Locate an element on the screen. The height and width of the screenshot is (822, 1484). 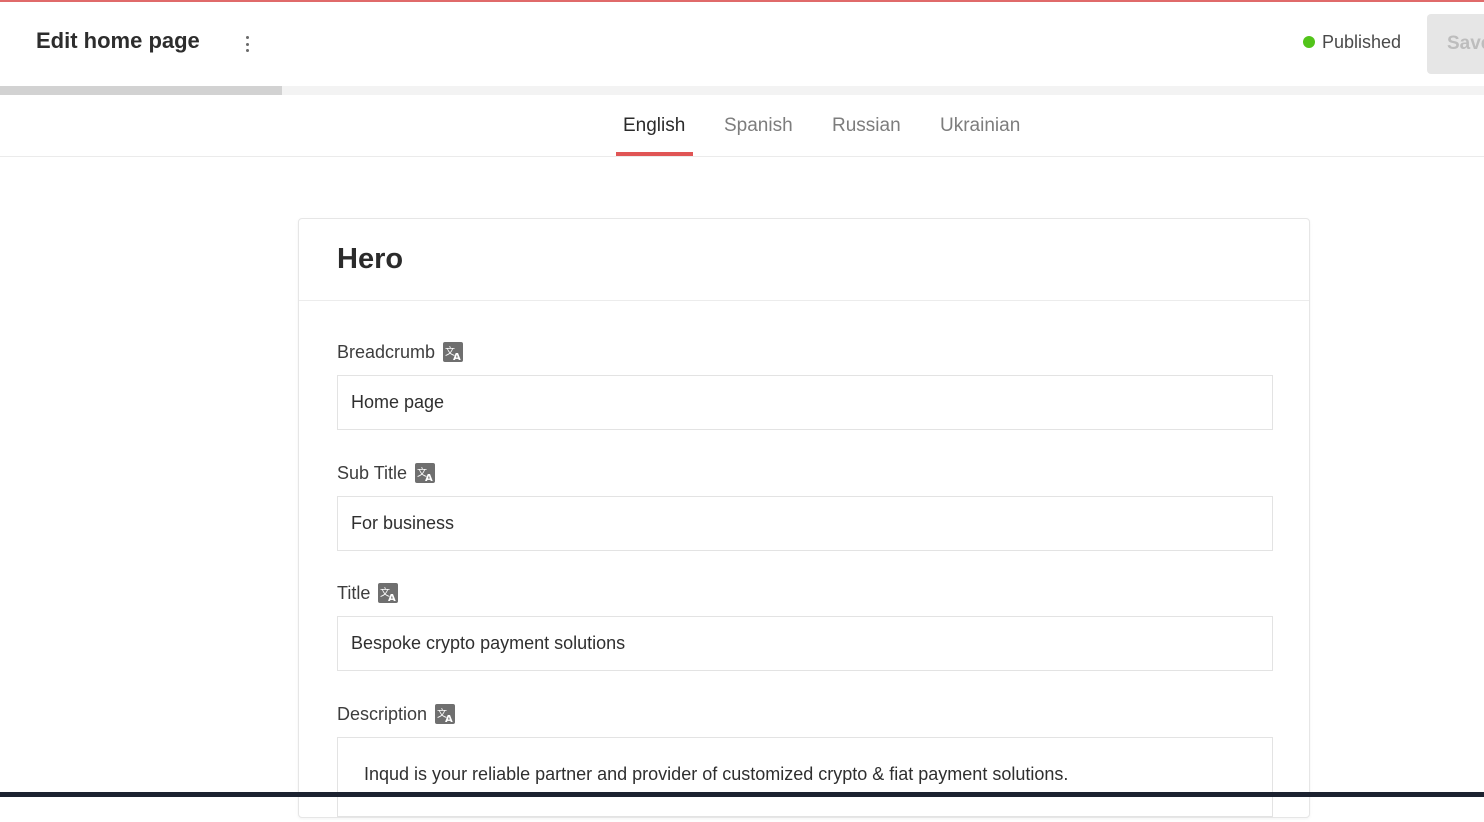
title-label-row: Title 文A is located at coordinates (805, 593).